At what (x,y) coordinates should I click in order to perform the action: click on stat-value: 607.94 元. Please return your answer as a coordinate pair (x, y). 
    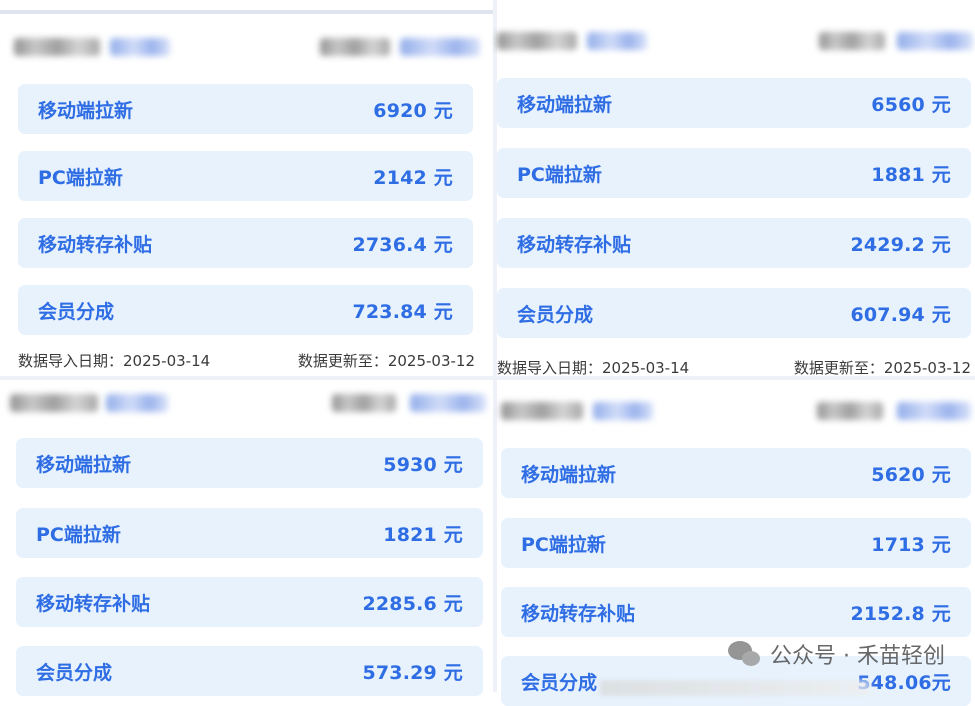
    Looking at the image, I should click on (900, 314).